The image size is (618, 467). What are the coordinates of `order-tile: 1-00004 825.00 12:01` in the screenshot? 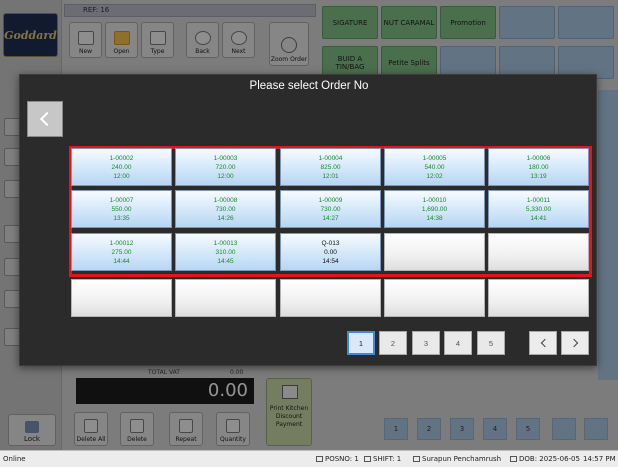 It's located at (330, 167).